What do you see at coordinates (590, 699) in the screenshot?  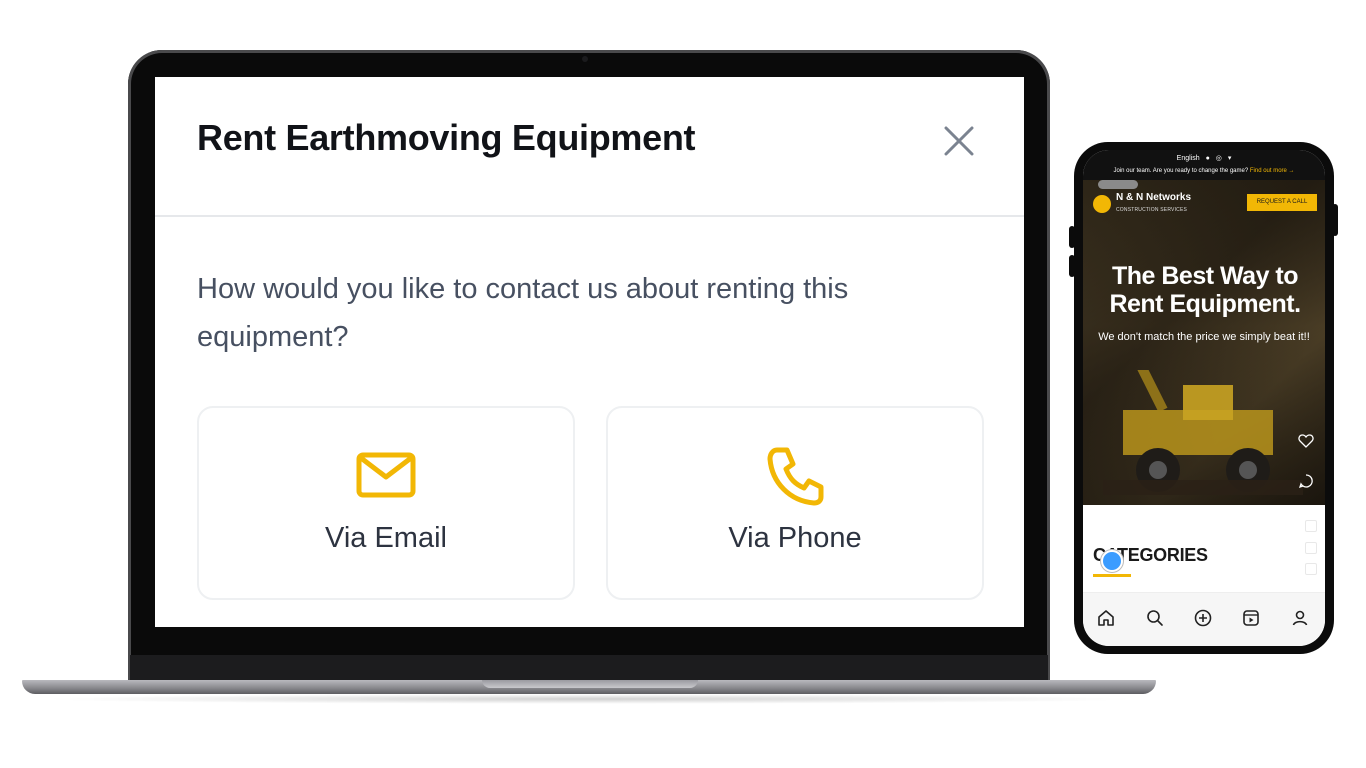 I see `laptop-shadow` at bounding box center [590, 699].